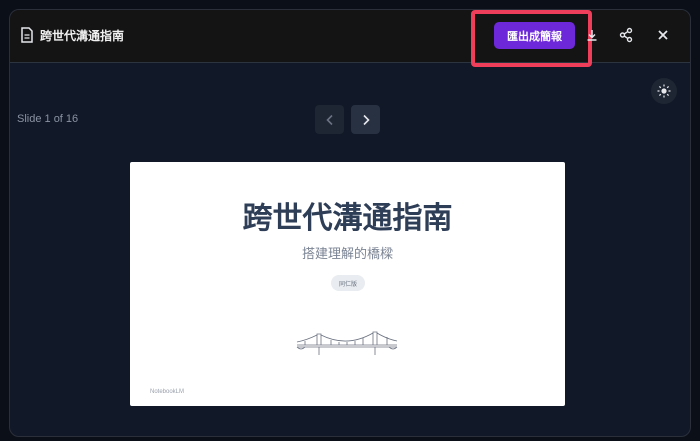  I want to click on dialog-title: 跨世代溝通指南, so click(82, 36).